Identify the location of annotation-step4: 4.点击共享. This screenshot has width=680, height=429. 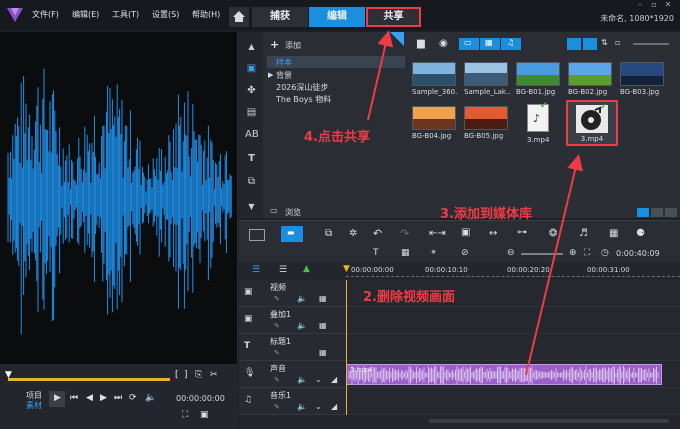
(337, 137).